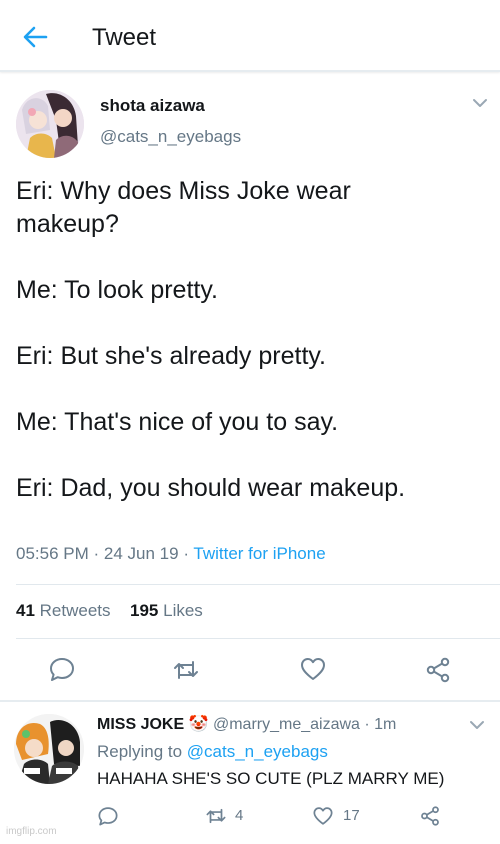 The height and width of the screenshot is (844, 500). I want to click on author-avatar, so click(50, 124).